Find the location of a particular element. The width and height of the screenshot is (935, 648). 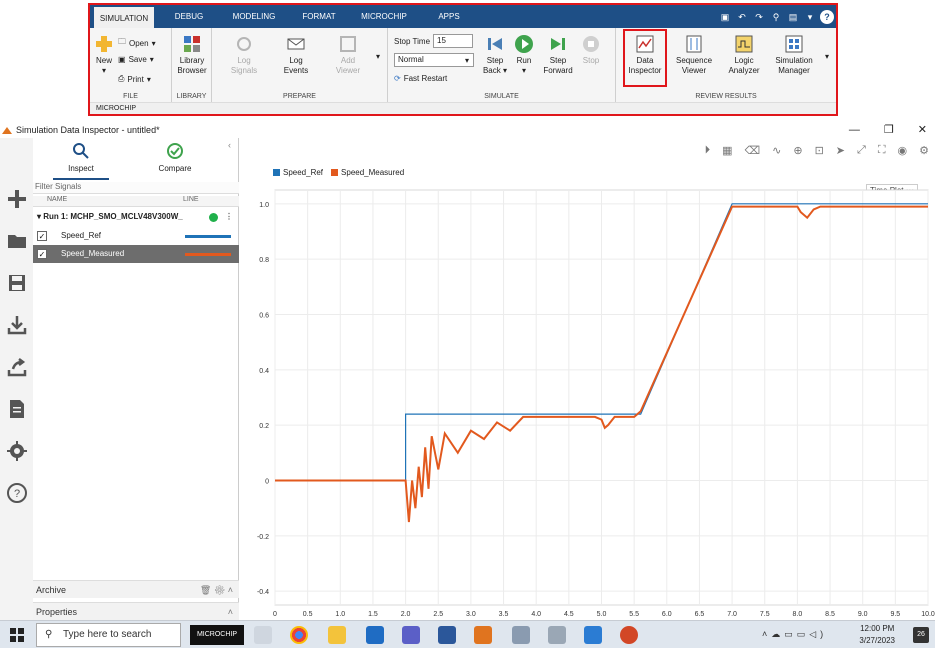

powerpoint-icon is located at coordinates (629, 635).